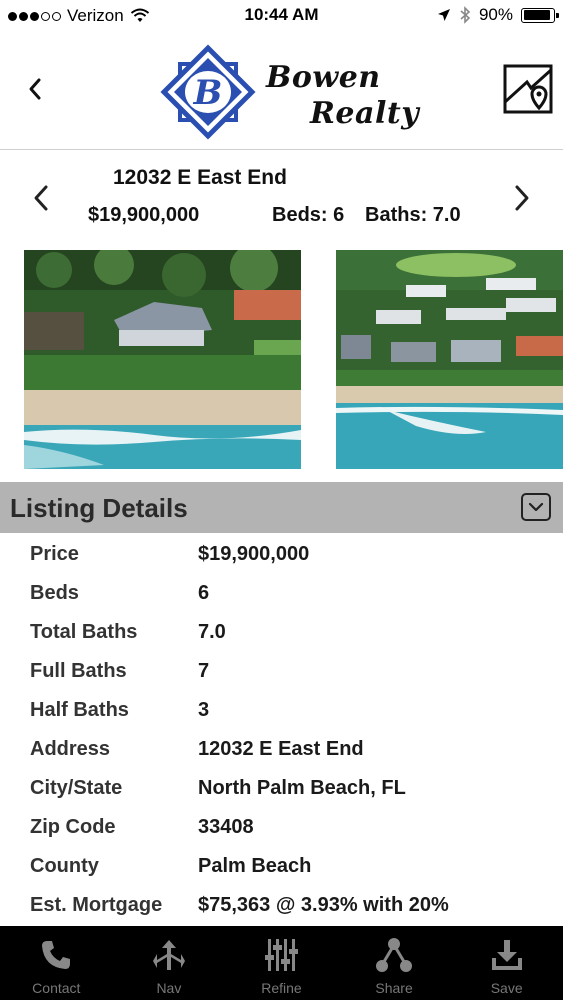  Describe the element at coordinates (394, 955) in the screenshot. I see `share-icon` at that location.